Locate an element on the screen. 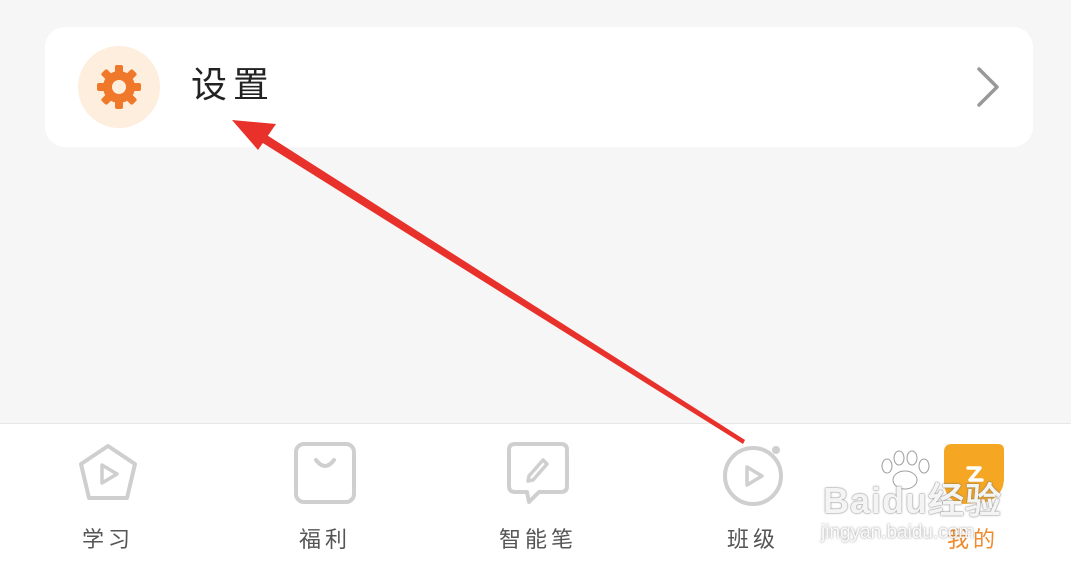 The width and height of the screenshot is (1071, 571). profile-icon is located at coordinates (974, 474).